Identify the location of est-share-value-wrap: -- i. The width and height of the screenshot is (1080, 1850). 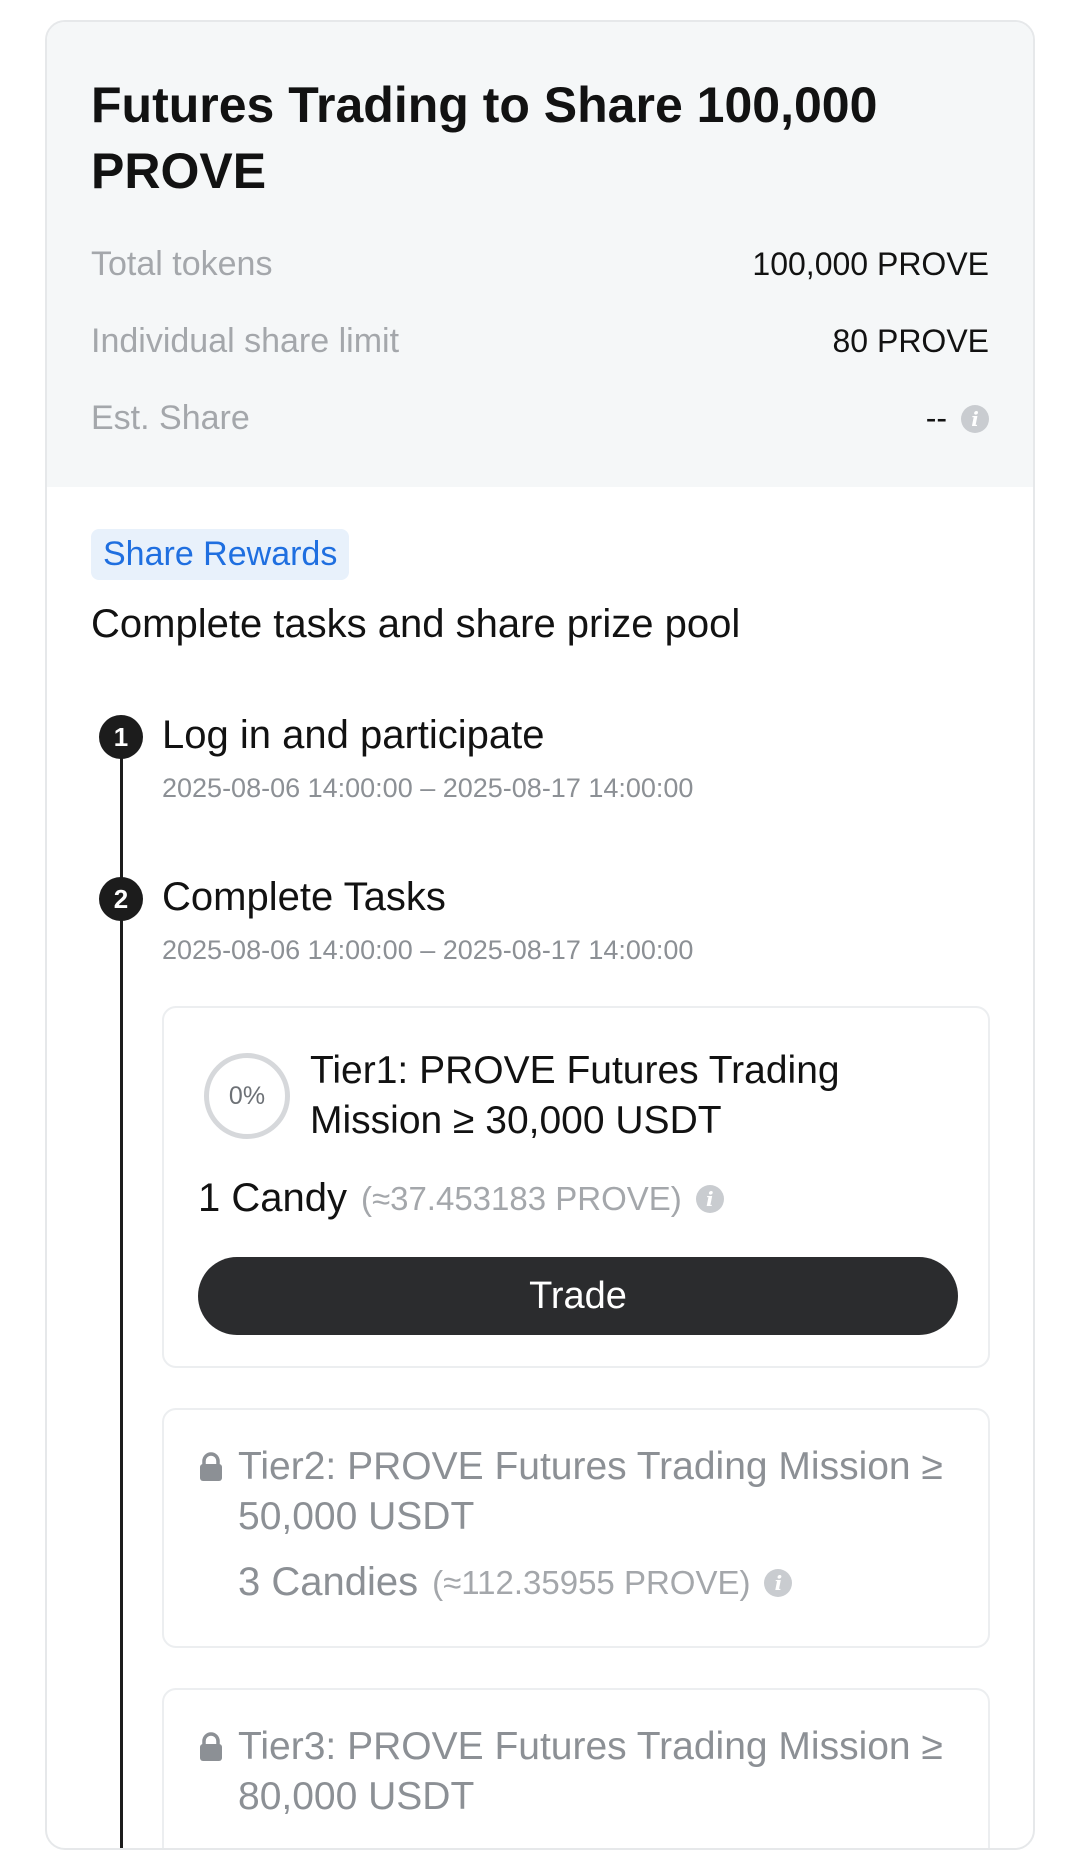
(957, 418).